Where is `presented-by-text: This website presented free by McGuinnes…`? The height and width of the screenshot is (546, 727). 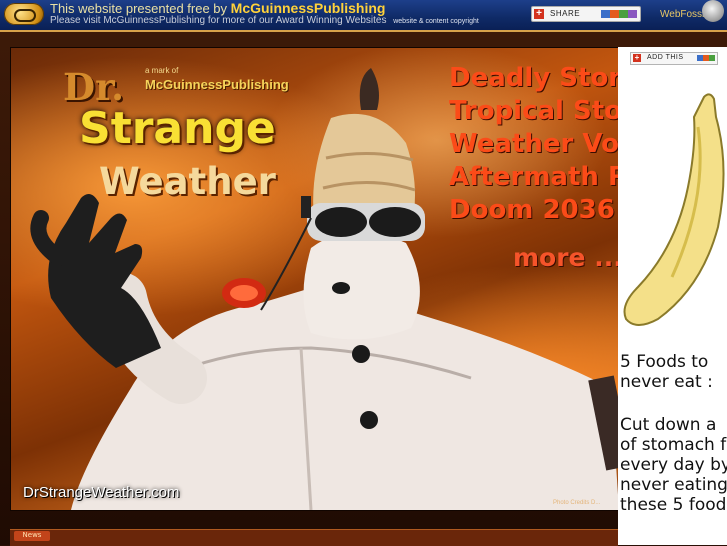
presented-by-text: This website presented free by McGuinnes… is located at coordinates (217, 8).